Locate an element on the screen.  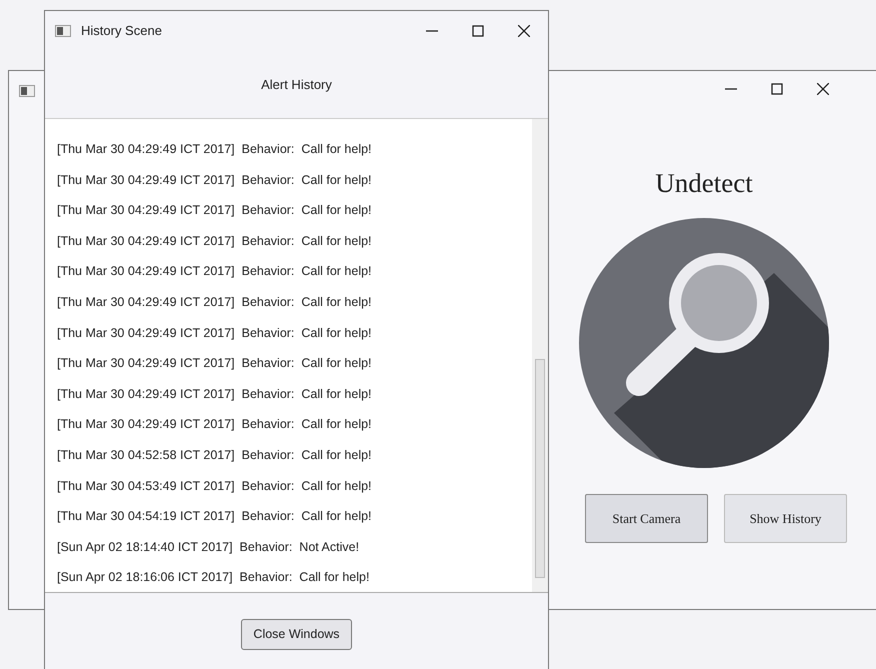
history-entry: [Thu Mar 30 04:54:19 ICT 2017] Behavior: Call for help! is located at coordinates (215, 517).